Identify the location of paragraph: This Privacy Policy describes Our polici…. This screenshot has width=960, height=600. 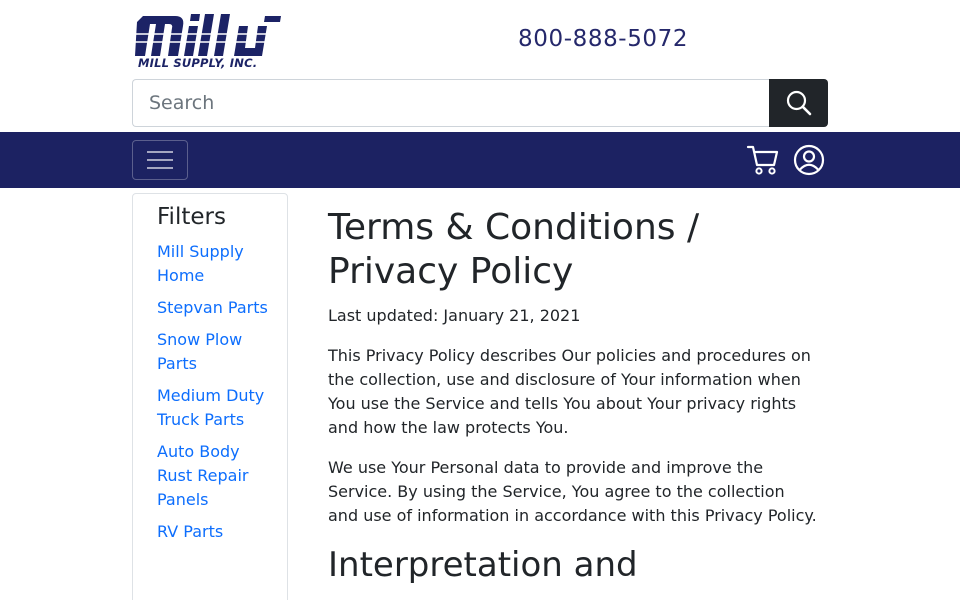
(569, 391).